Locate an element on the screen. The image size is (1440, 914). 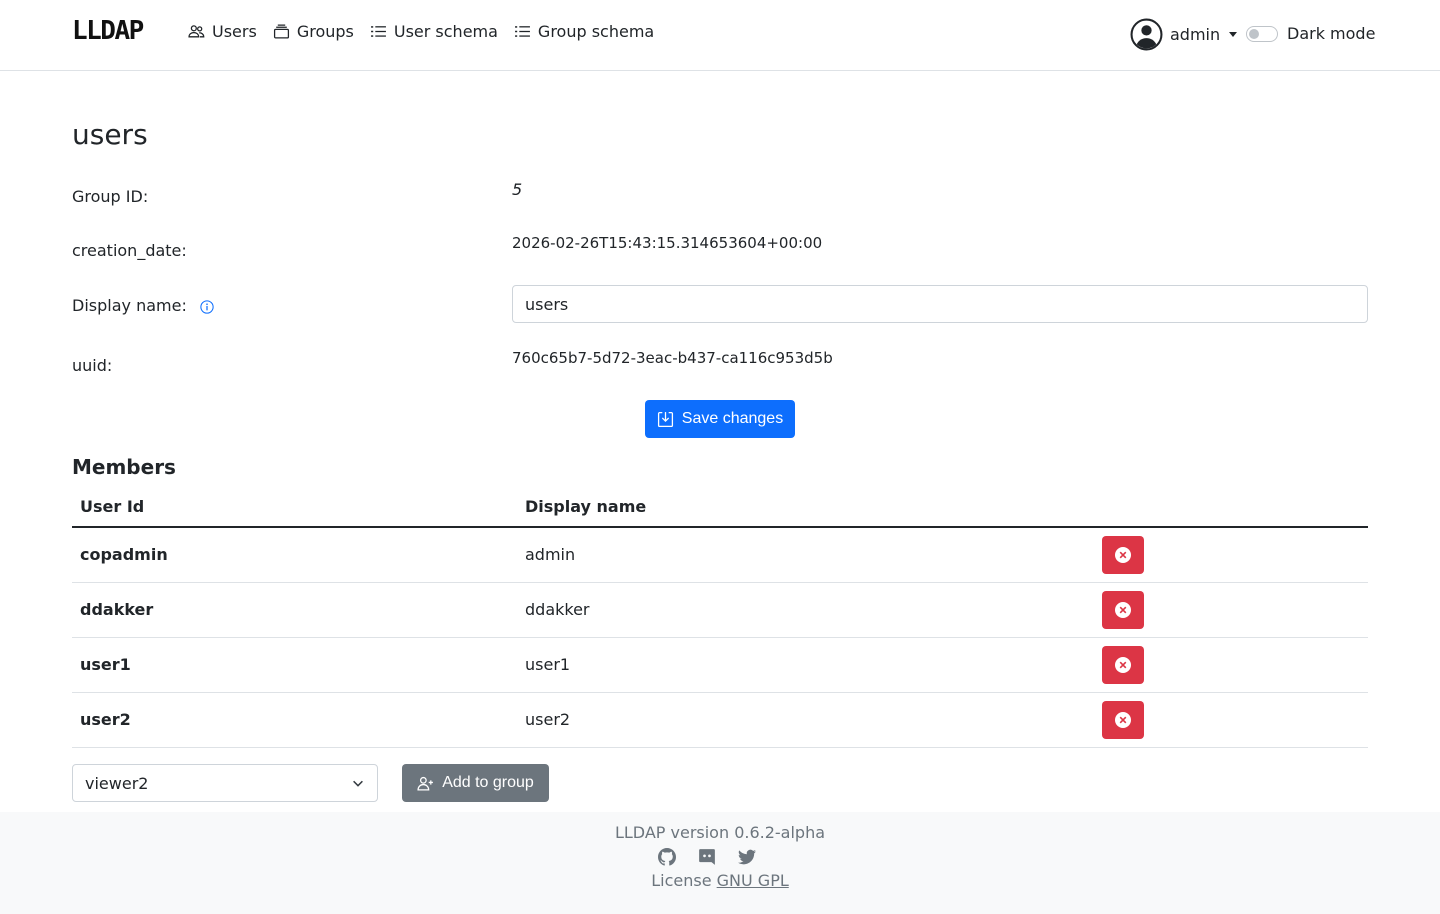
version-text: LLDAP version 0.6.2-alpha is located at coordinates (720, 832).